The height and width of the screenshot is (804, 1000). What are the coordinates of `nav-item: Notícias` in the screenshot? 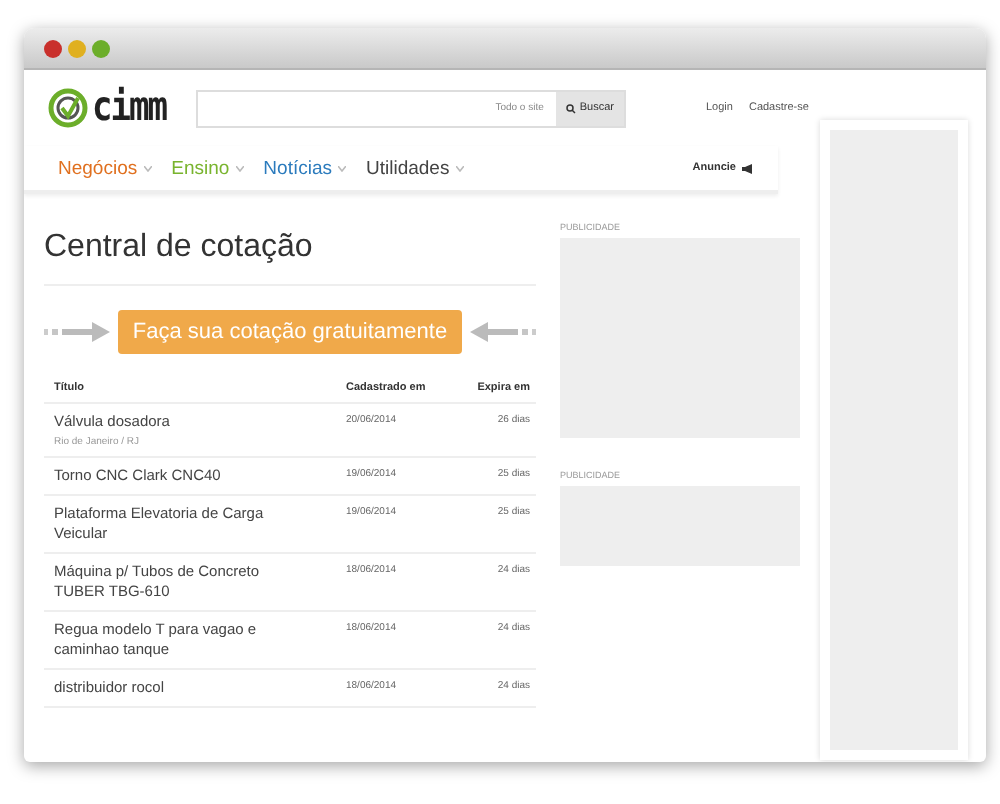 It's located at (304, 168).